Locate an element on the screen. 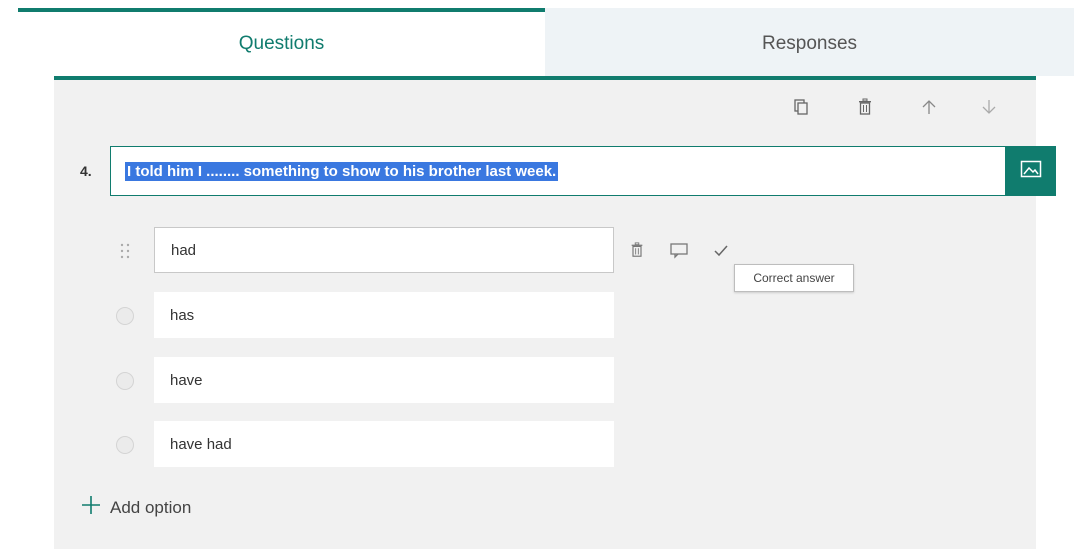 Image resolution: width=1074 pixels, height=549 pixels. plus-icon is located at coordinates (91, 507).